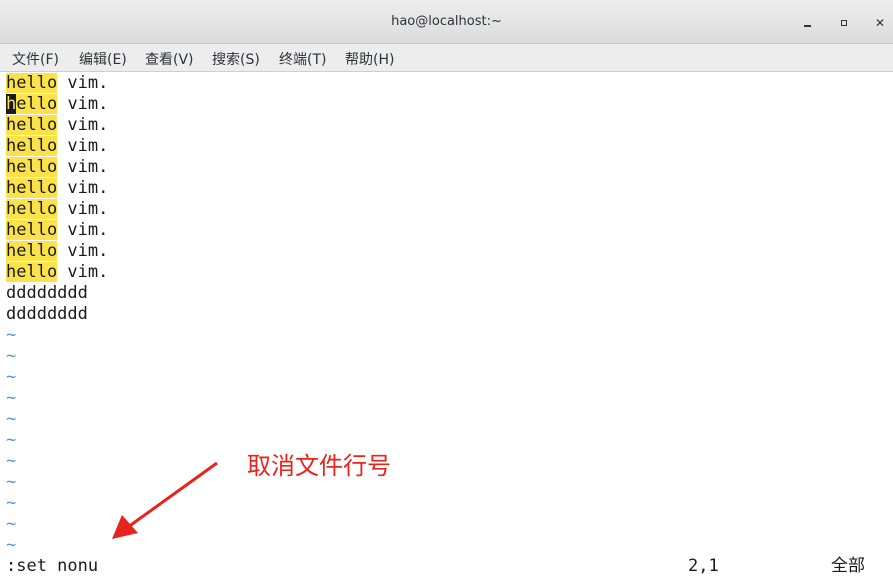 The width and height of the screenshot is (893, 578). What do you see at coordinates (165, 500) in the screenshot?
I see `annotation-arrow-icon` at bounding box center [165, 500].